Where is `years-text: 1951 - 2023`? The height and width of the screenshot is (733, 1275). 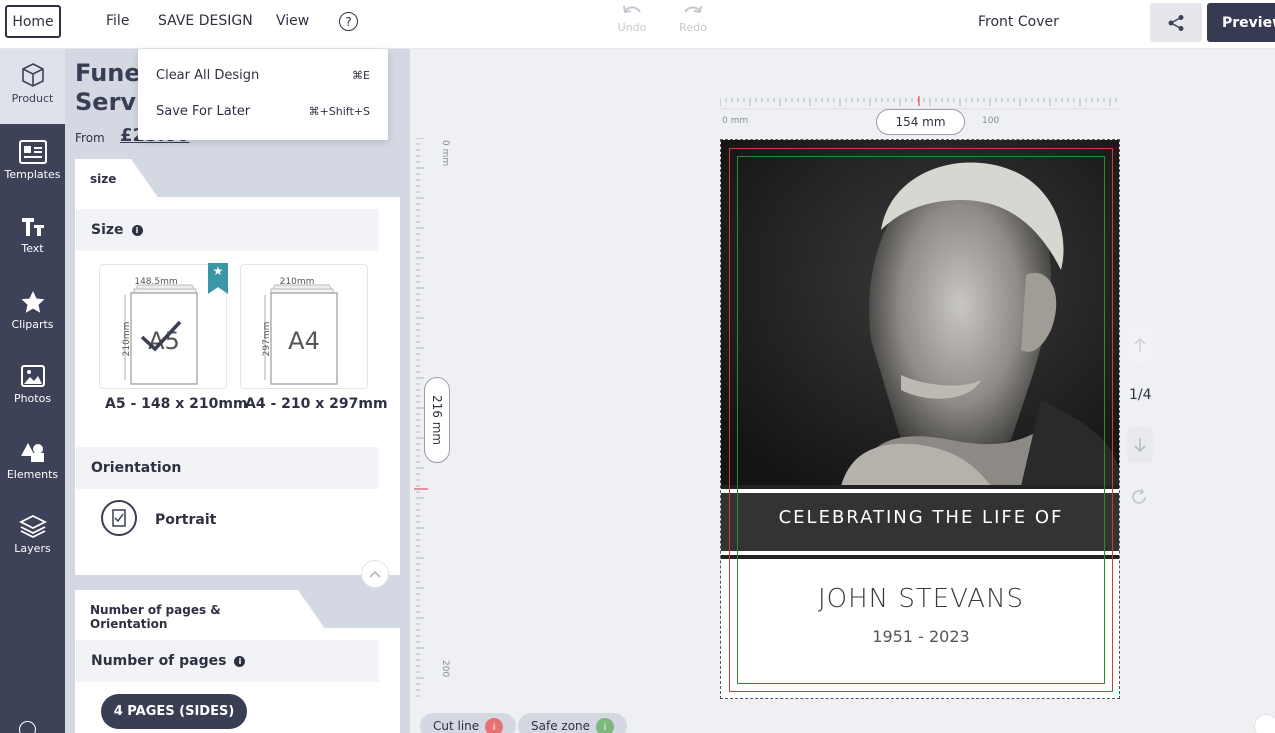
years-text: 1951 - 2023 is located at coordinates (920, 636).